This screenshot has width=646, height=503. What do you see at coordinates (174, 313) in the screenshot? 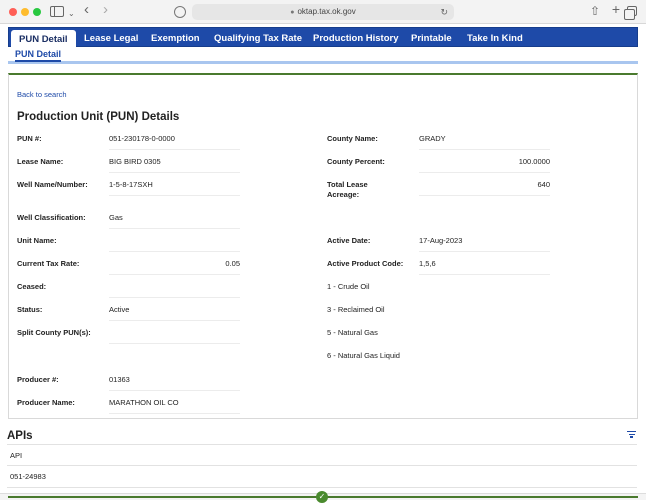
I see `status-value: Active` at bounding box center [174, 313].